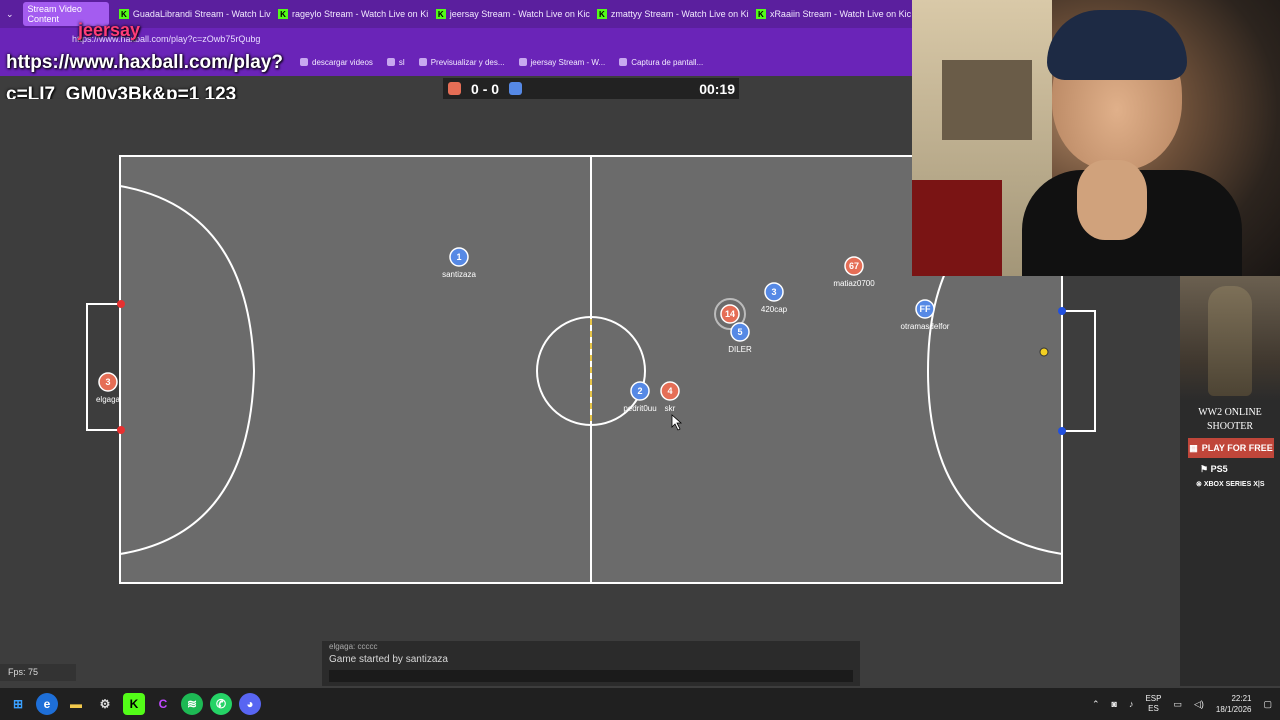 This screenshot has width=1280, height=720. What do you see at coordinates (831, 14) in the screenshot?
I see `tab-4: KxRaaiin Stream - Watch Live on Kic✕` at bounding box center [831, 14].